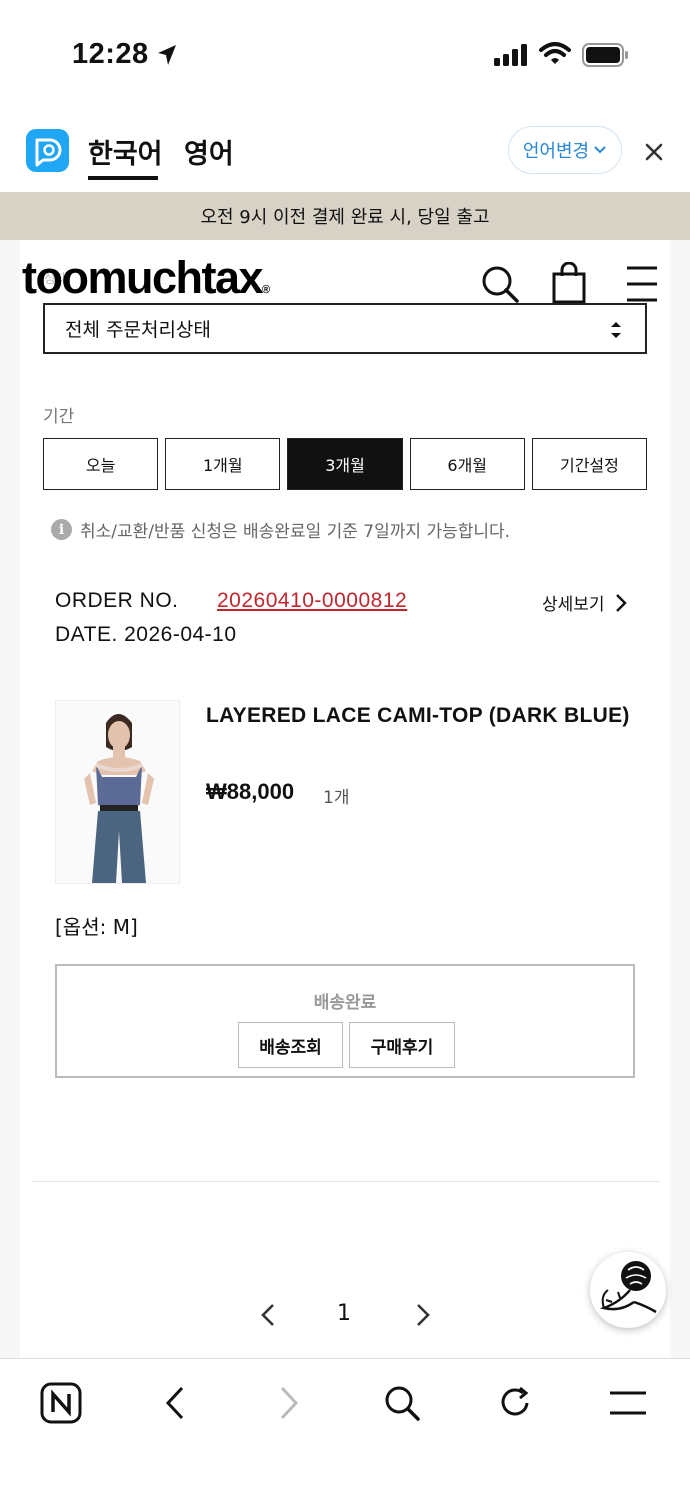  Describe the element at coordinates (628, 1403) in the screenshot. I see `menu-icon` at that location.